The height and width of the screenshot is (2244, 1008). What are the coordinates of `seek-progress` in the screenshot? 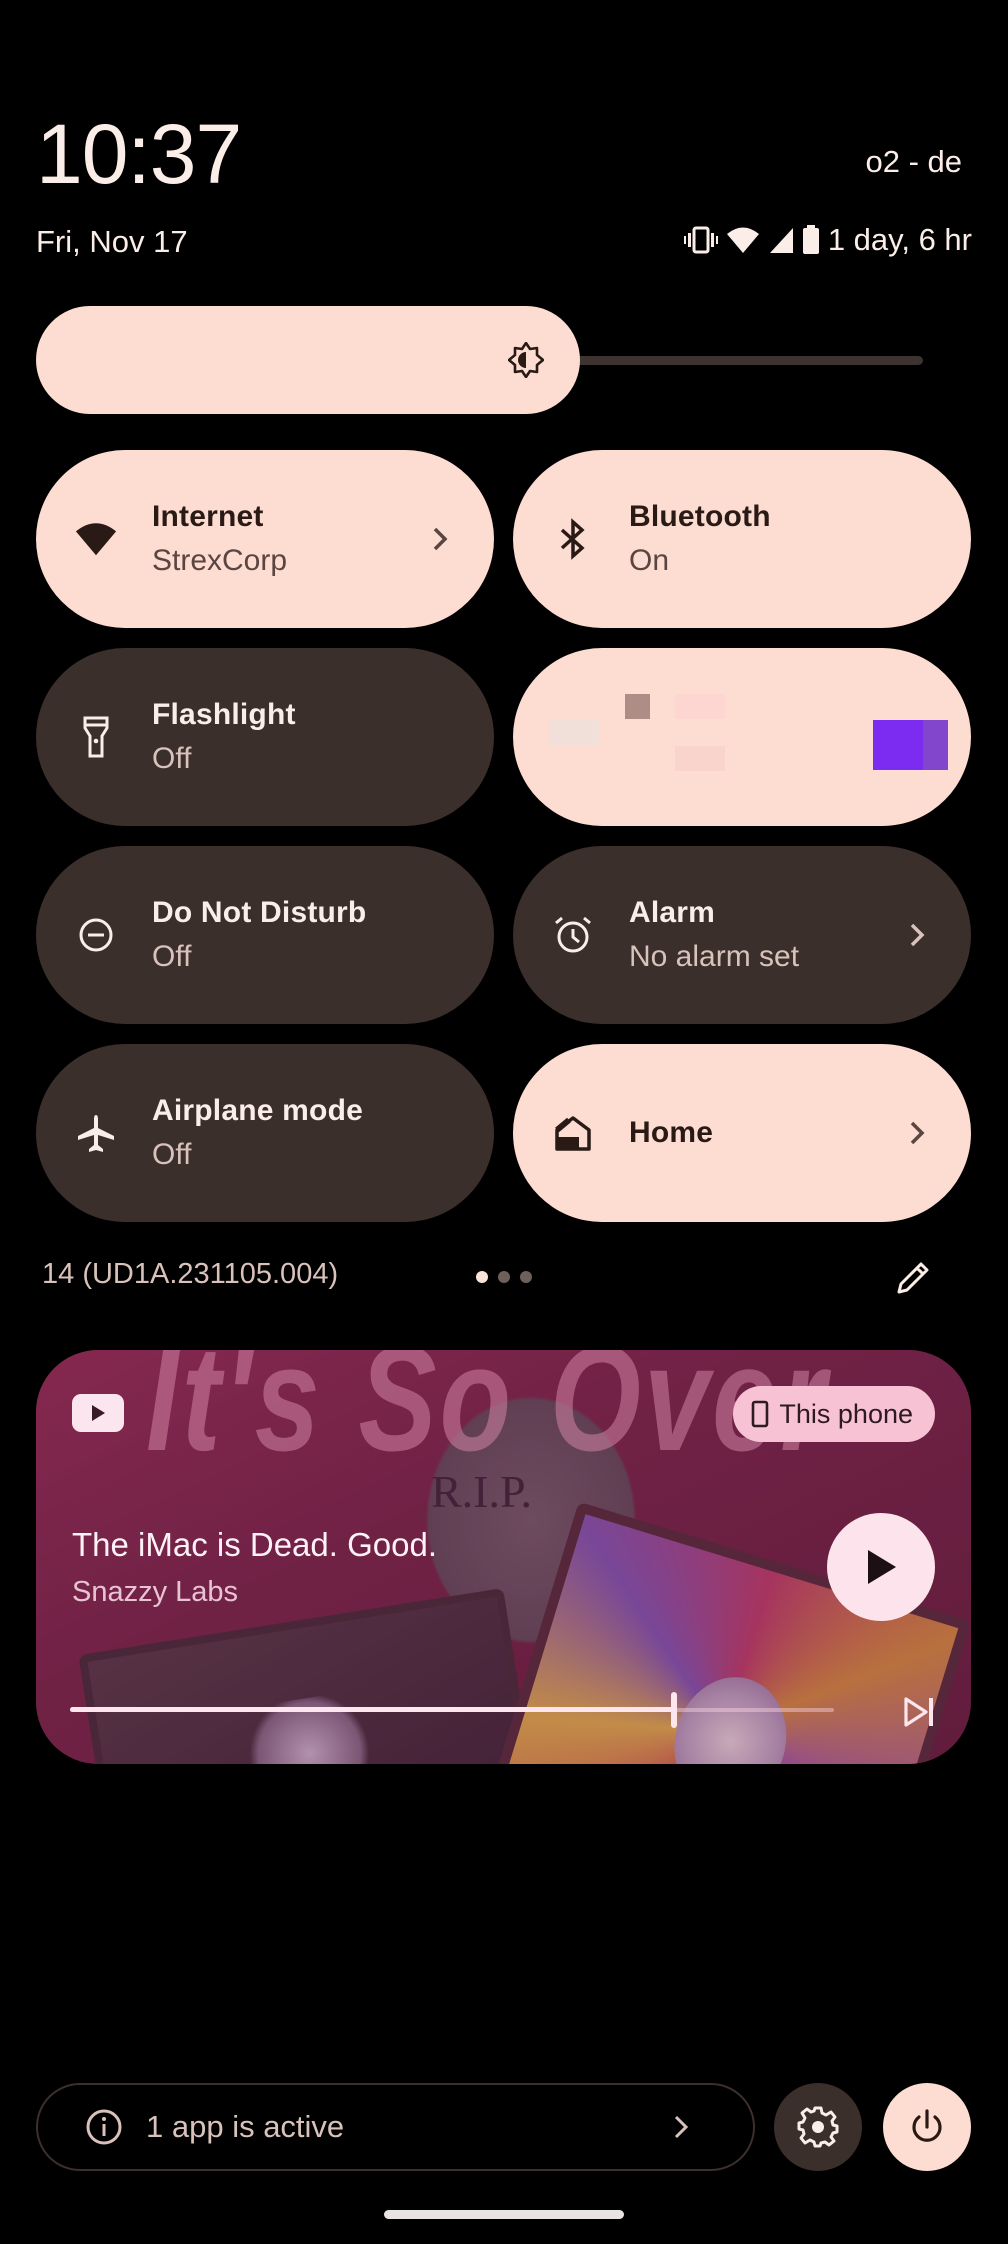 It's located at (372, 1709).